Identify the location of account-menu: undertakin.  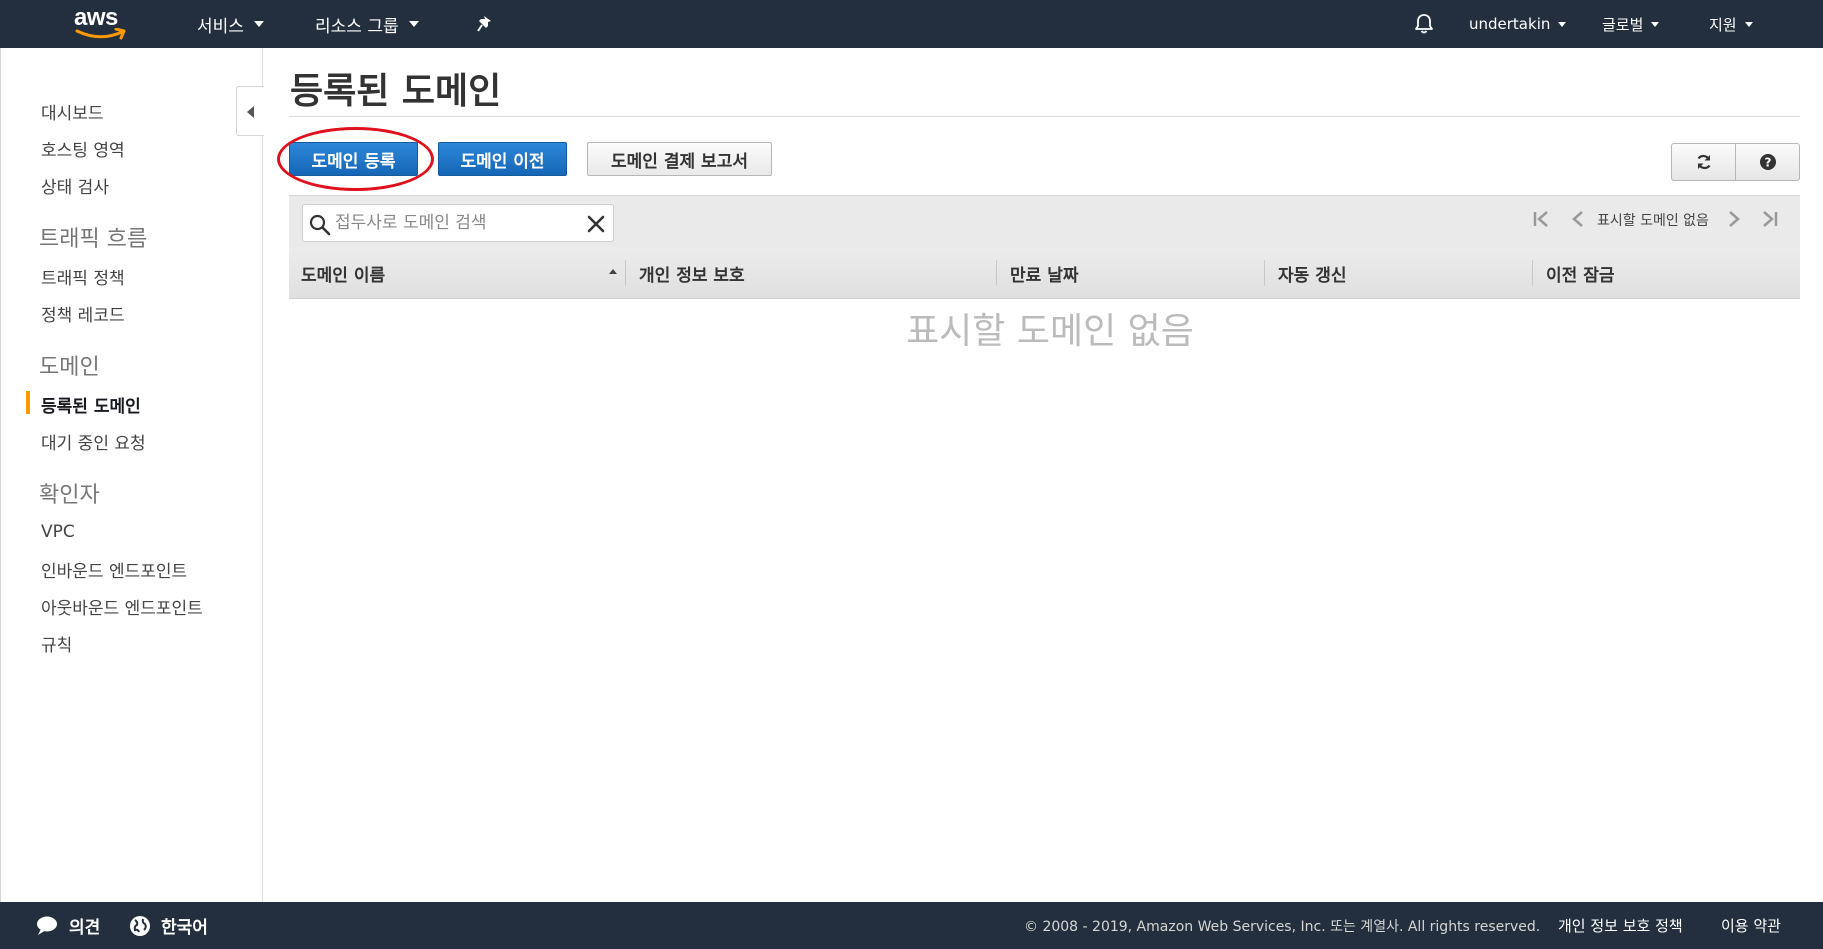
(1518, 24).